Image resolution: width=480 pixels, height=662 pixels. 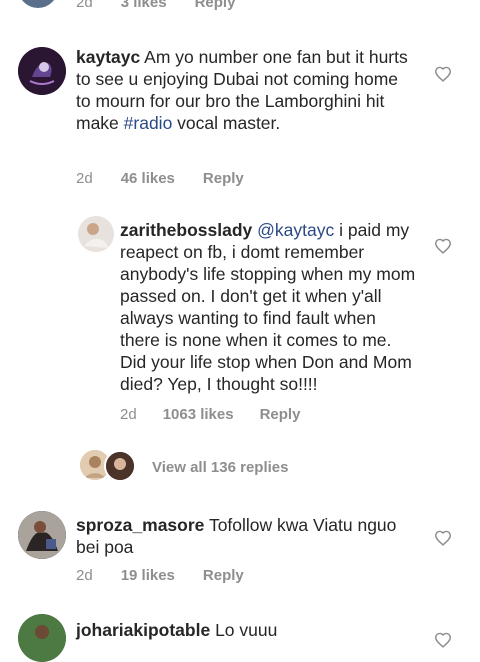 I want to click on view-replies-link: View all 136 replies, so click(x=220, y=467).